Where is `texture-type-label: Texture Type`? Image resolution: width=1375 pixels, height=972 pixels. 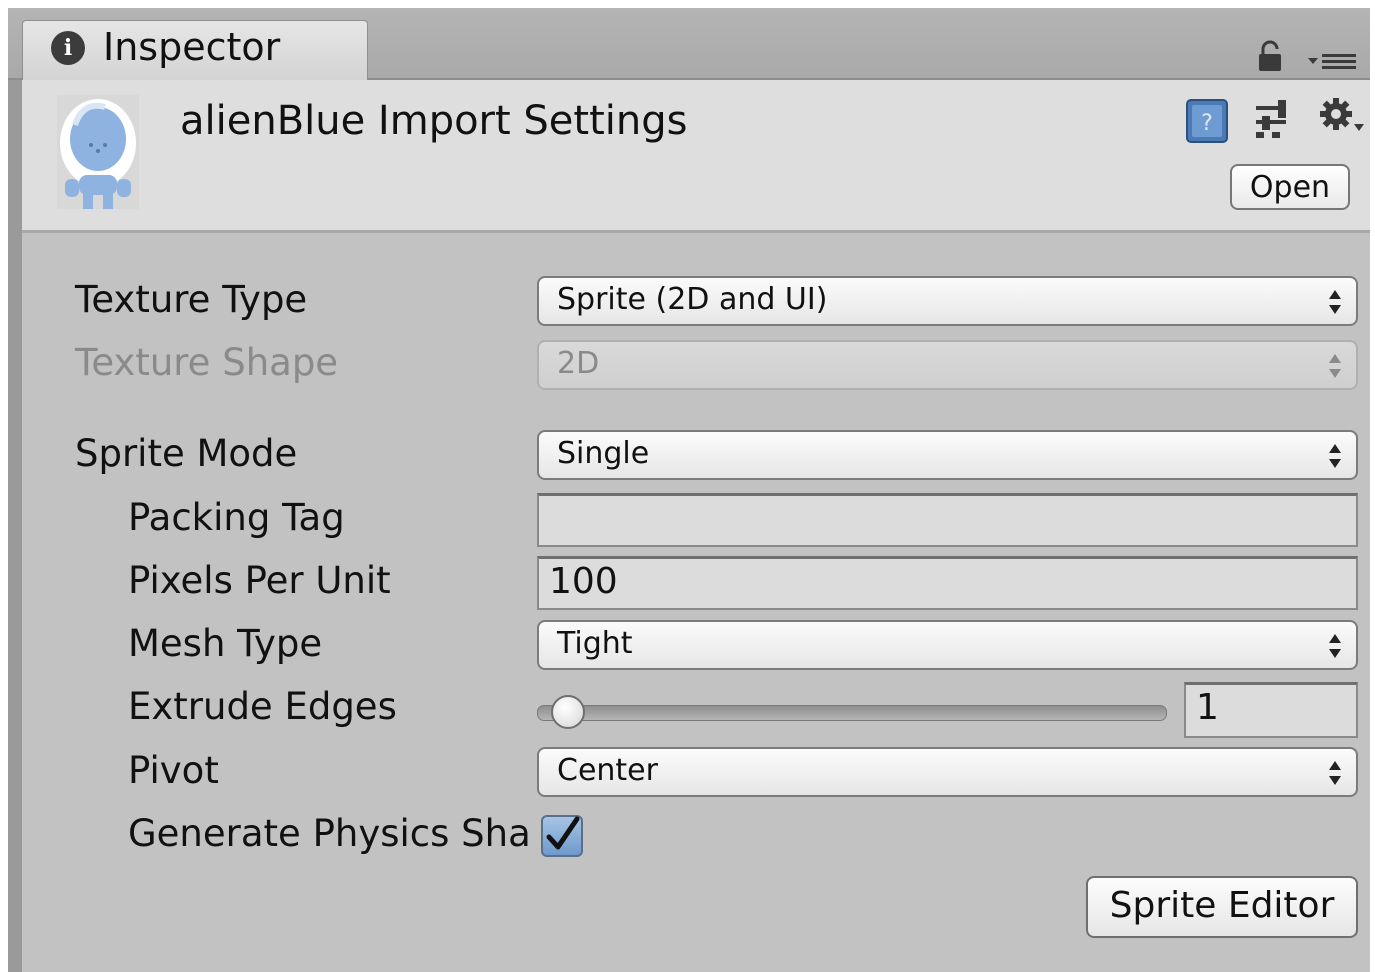
texture-type-label: Texture Type is located at coordinates (191, 299).